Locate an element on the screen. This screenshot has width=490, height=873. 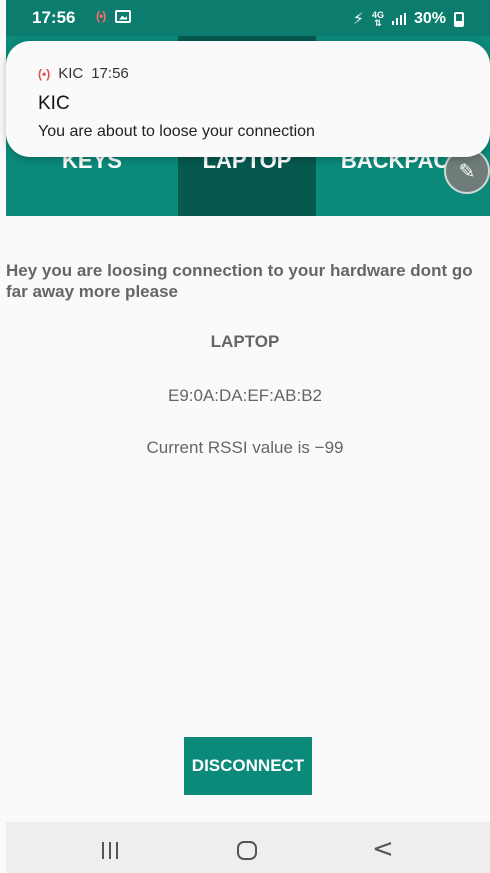
notification-app-name: KIC is located at coordinates (71, 73).